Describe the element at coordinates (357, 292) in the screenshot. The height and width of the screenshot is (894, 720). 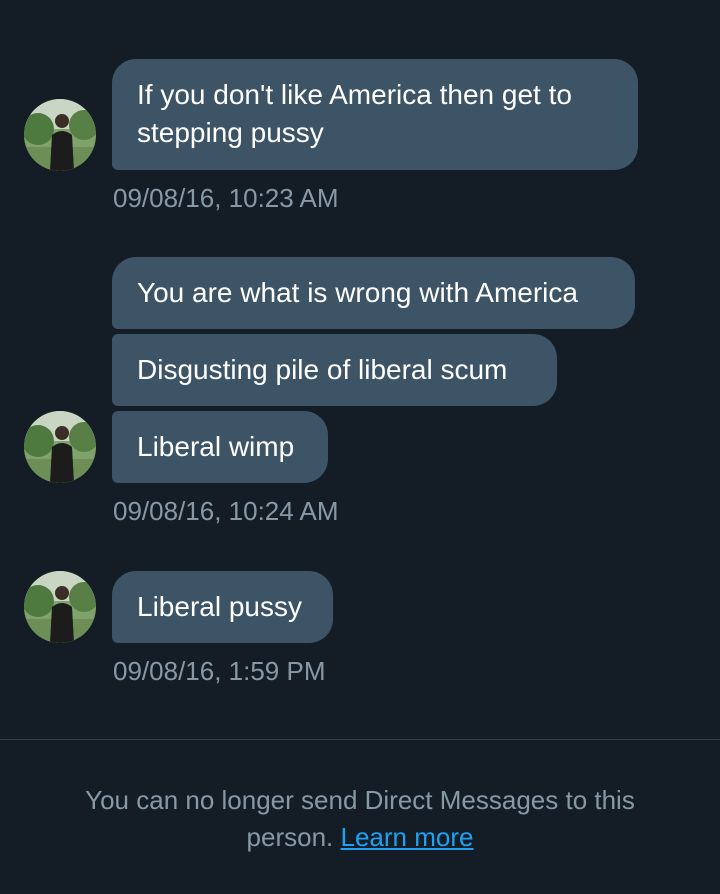
I see `message-text: You are what is wrong with America` at that location.